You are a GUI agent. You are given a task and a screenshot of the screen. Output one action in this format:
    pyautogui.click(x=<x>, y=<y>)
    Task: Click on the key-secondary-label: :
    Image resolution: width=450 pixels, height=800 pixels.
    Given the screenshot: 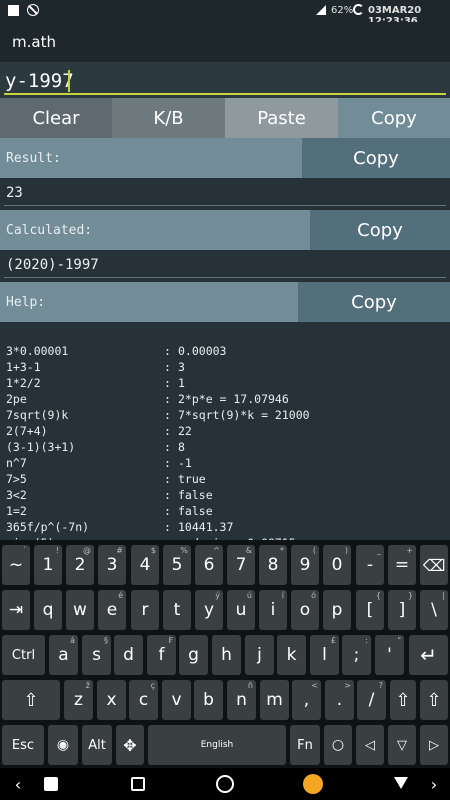 What is the action you would take?
    pyautogui.click(x=366, y=640)
    